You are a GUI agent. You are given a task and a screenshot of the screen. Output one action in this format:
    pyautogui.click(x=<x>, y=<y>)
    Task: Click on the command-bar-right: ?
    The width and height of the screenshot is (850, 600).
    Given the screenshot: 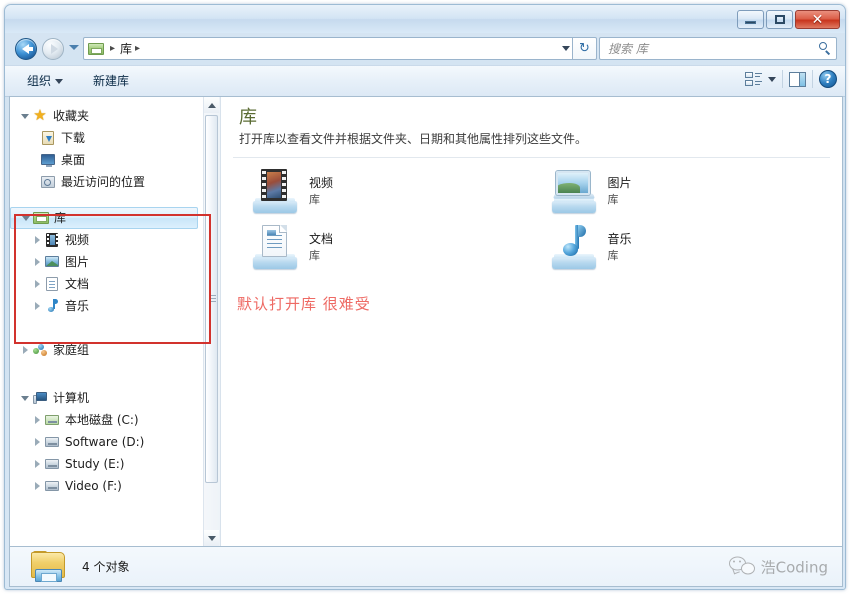 What is the action you would take?
    pyautogui.click(x=791, y=79)
    